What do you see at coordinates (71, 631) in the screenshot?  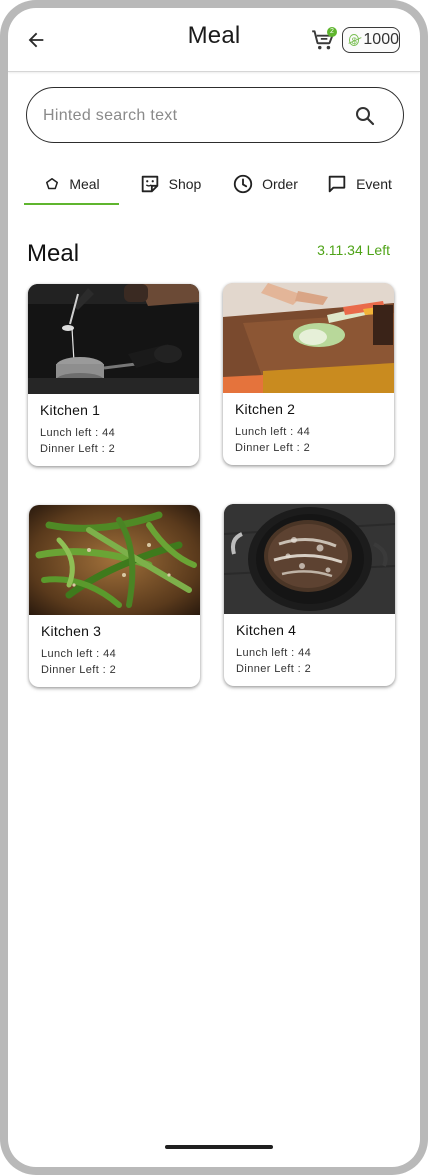 I see `kitchen-name: Kitchen 3` at bounding box center [71, 631].